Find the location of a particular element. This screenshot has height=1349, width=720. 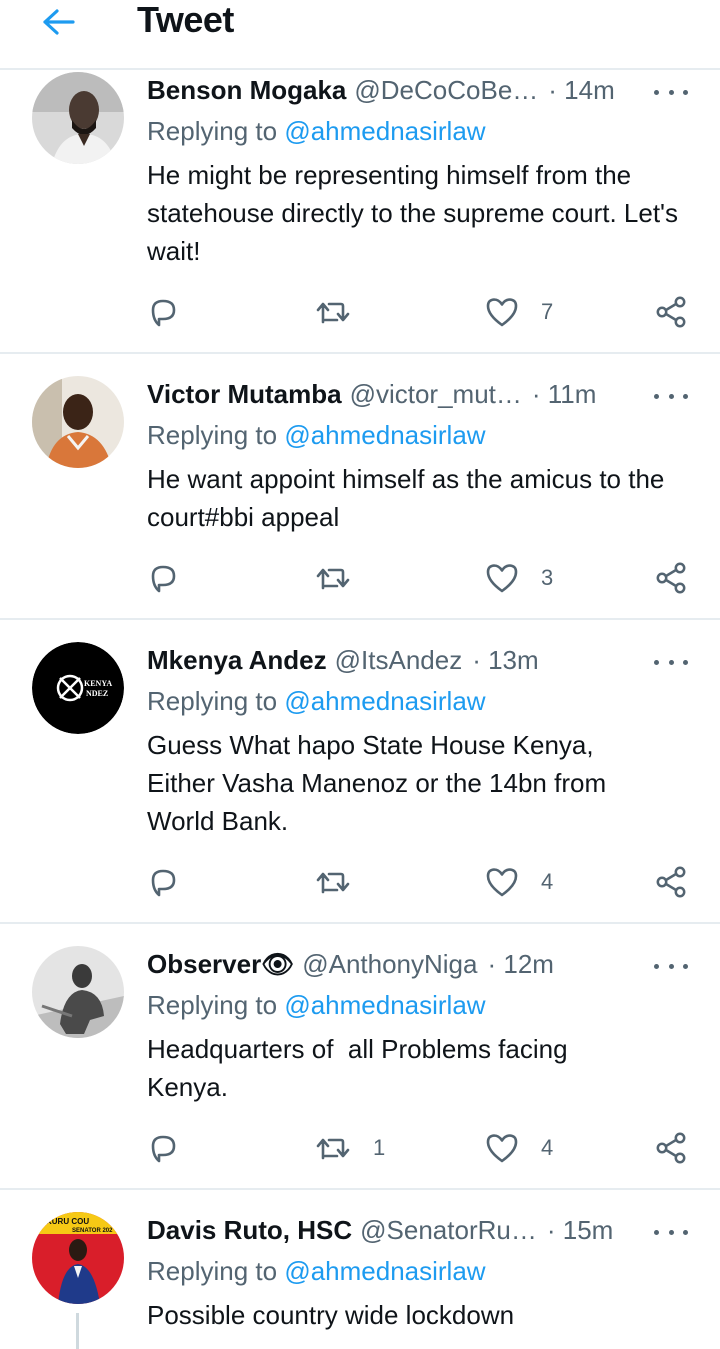

like-button: 3 is located at coordinates (519, 578).